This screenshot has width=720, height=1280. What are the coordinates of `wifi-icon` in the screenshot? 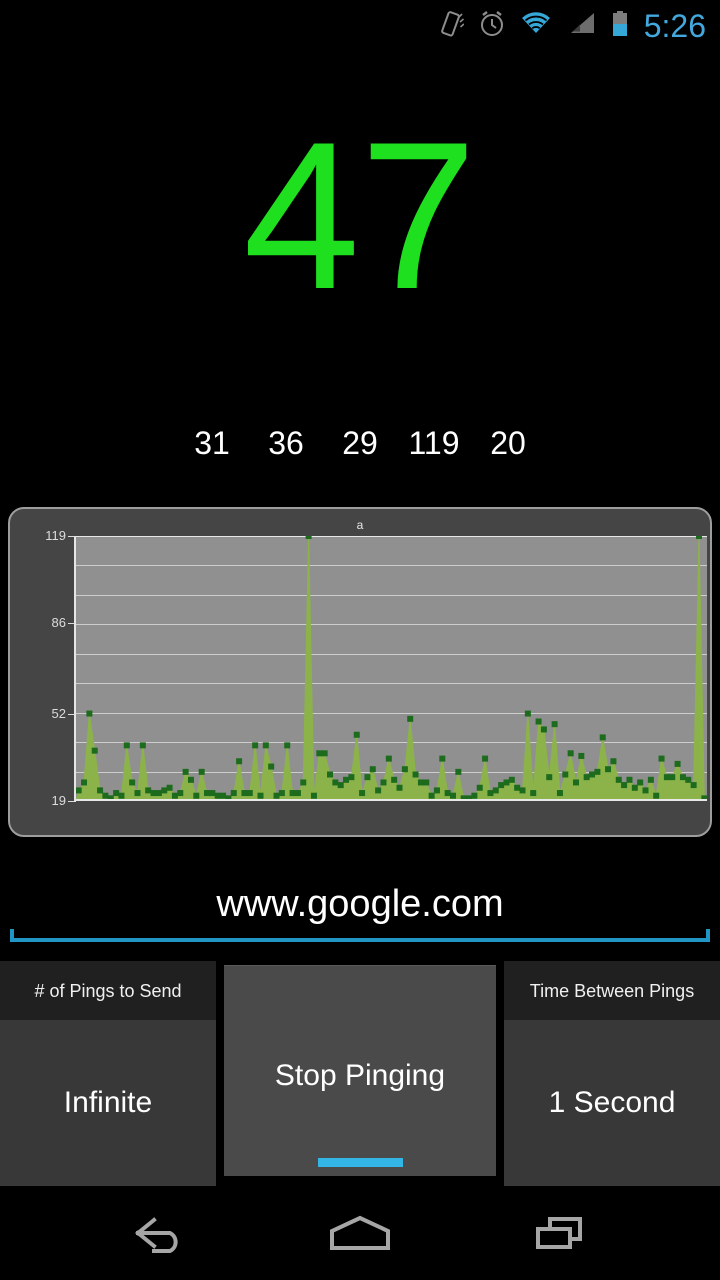 It's located at (536, 26).